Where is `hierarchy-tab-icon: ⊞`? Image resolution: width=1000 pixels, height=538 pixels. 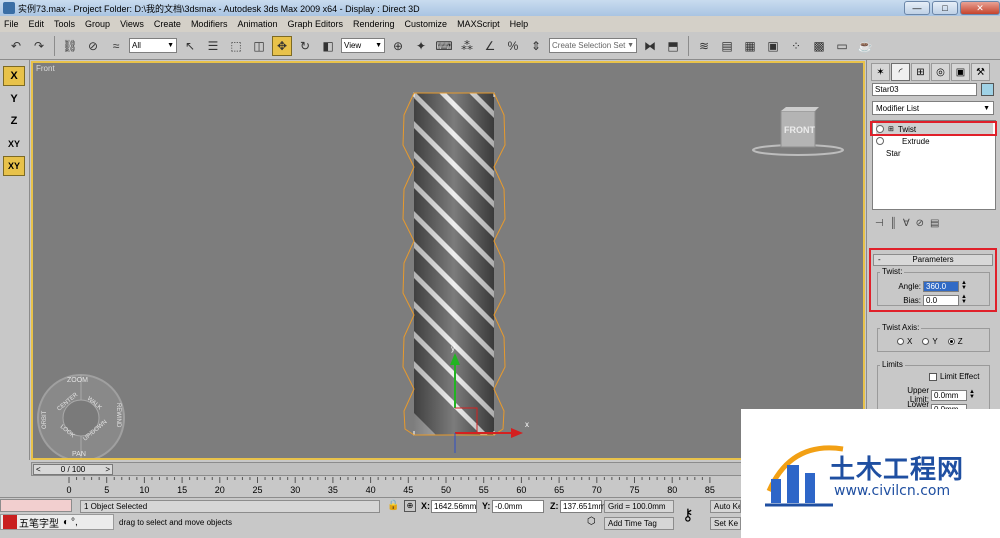
hierarchy-tab-icon: ⊞ is located at coordinates (920, 72).